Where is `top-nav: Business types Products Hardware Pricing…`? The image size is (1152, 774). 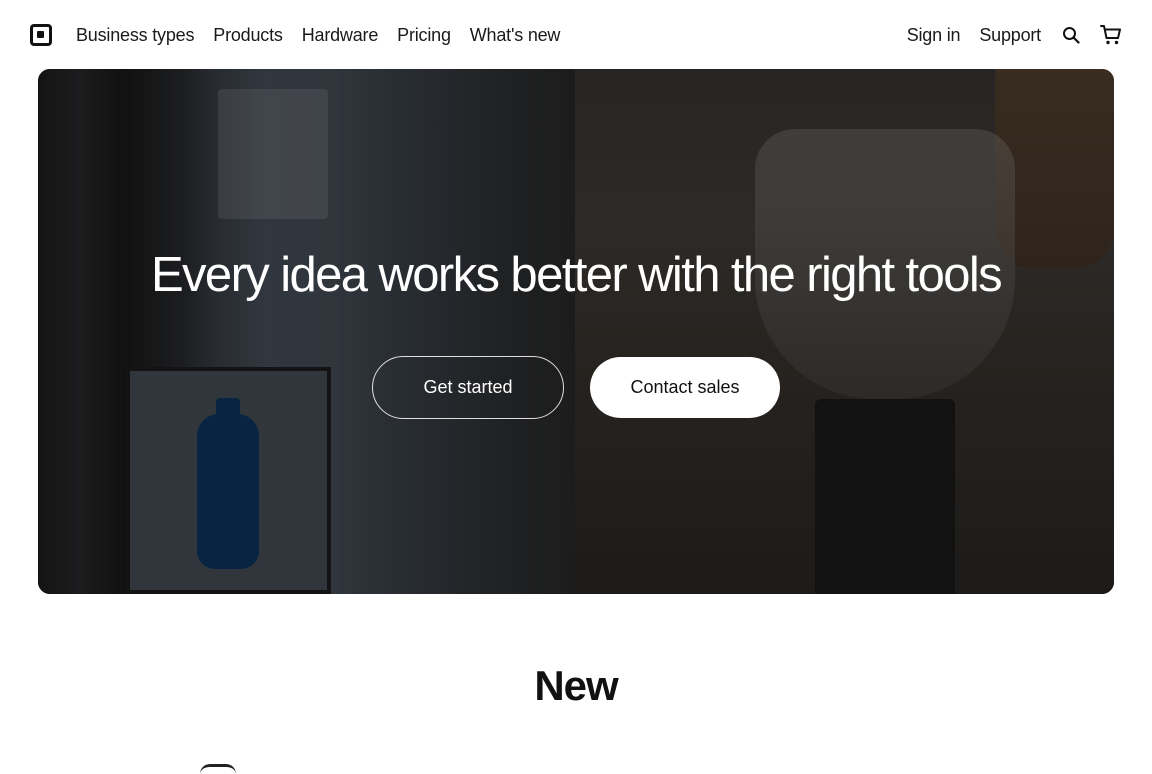 top-nav: Business types Products Hardware Pricing… is located at coordinates (576, 35).